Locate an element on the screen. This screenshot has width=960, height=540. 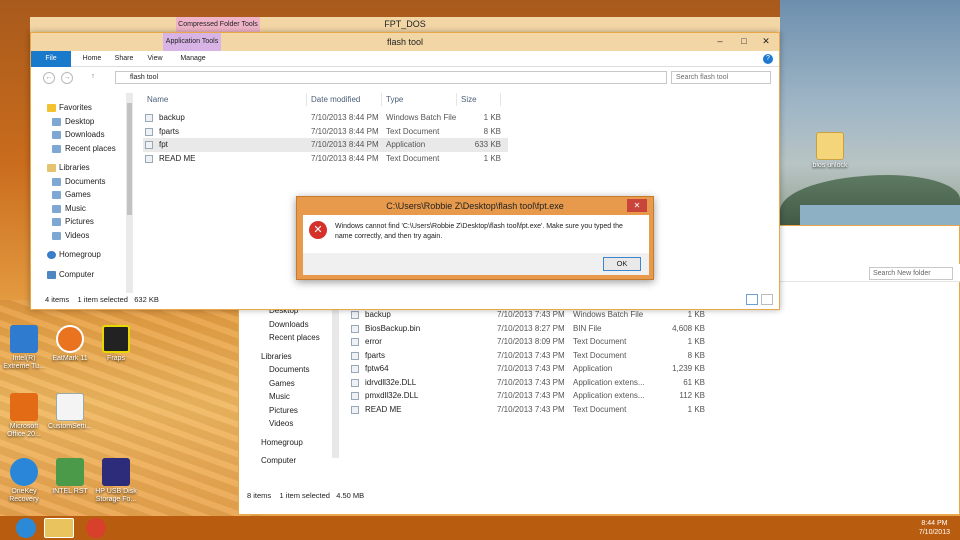
compressed-window-titlebar: FPT_DOS Compressed Folder Tools is located at coordinates (405, 24).